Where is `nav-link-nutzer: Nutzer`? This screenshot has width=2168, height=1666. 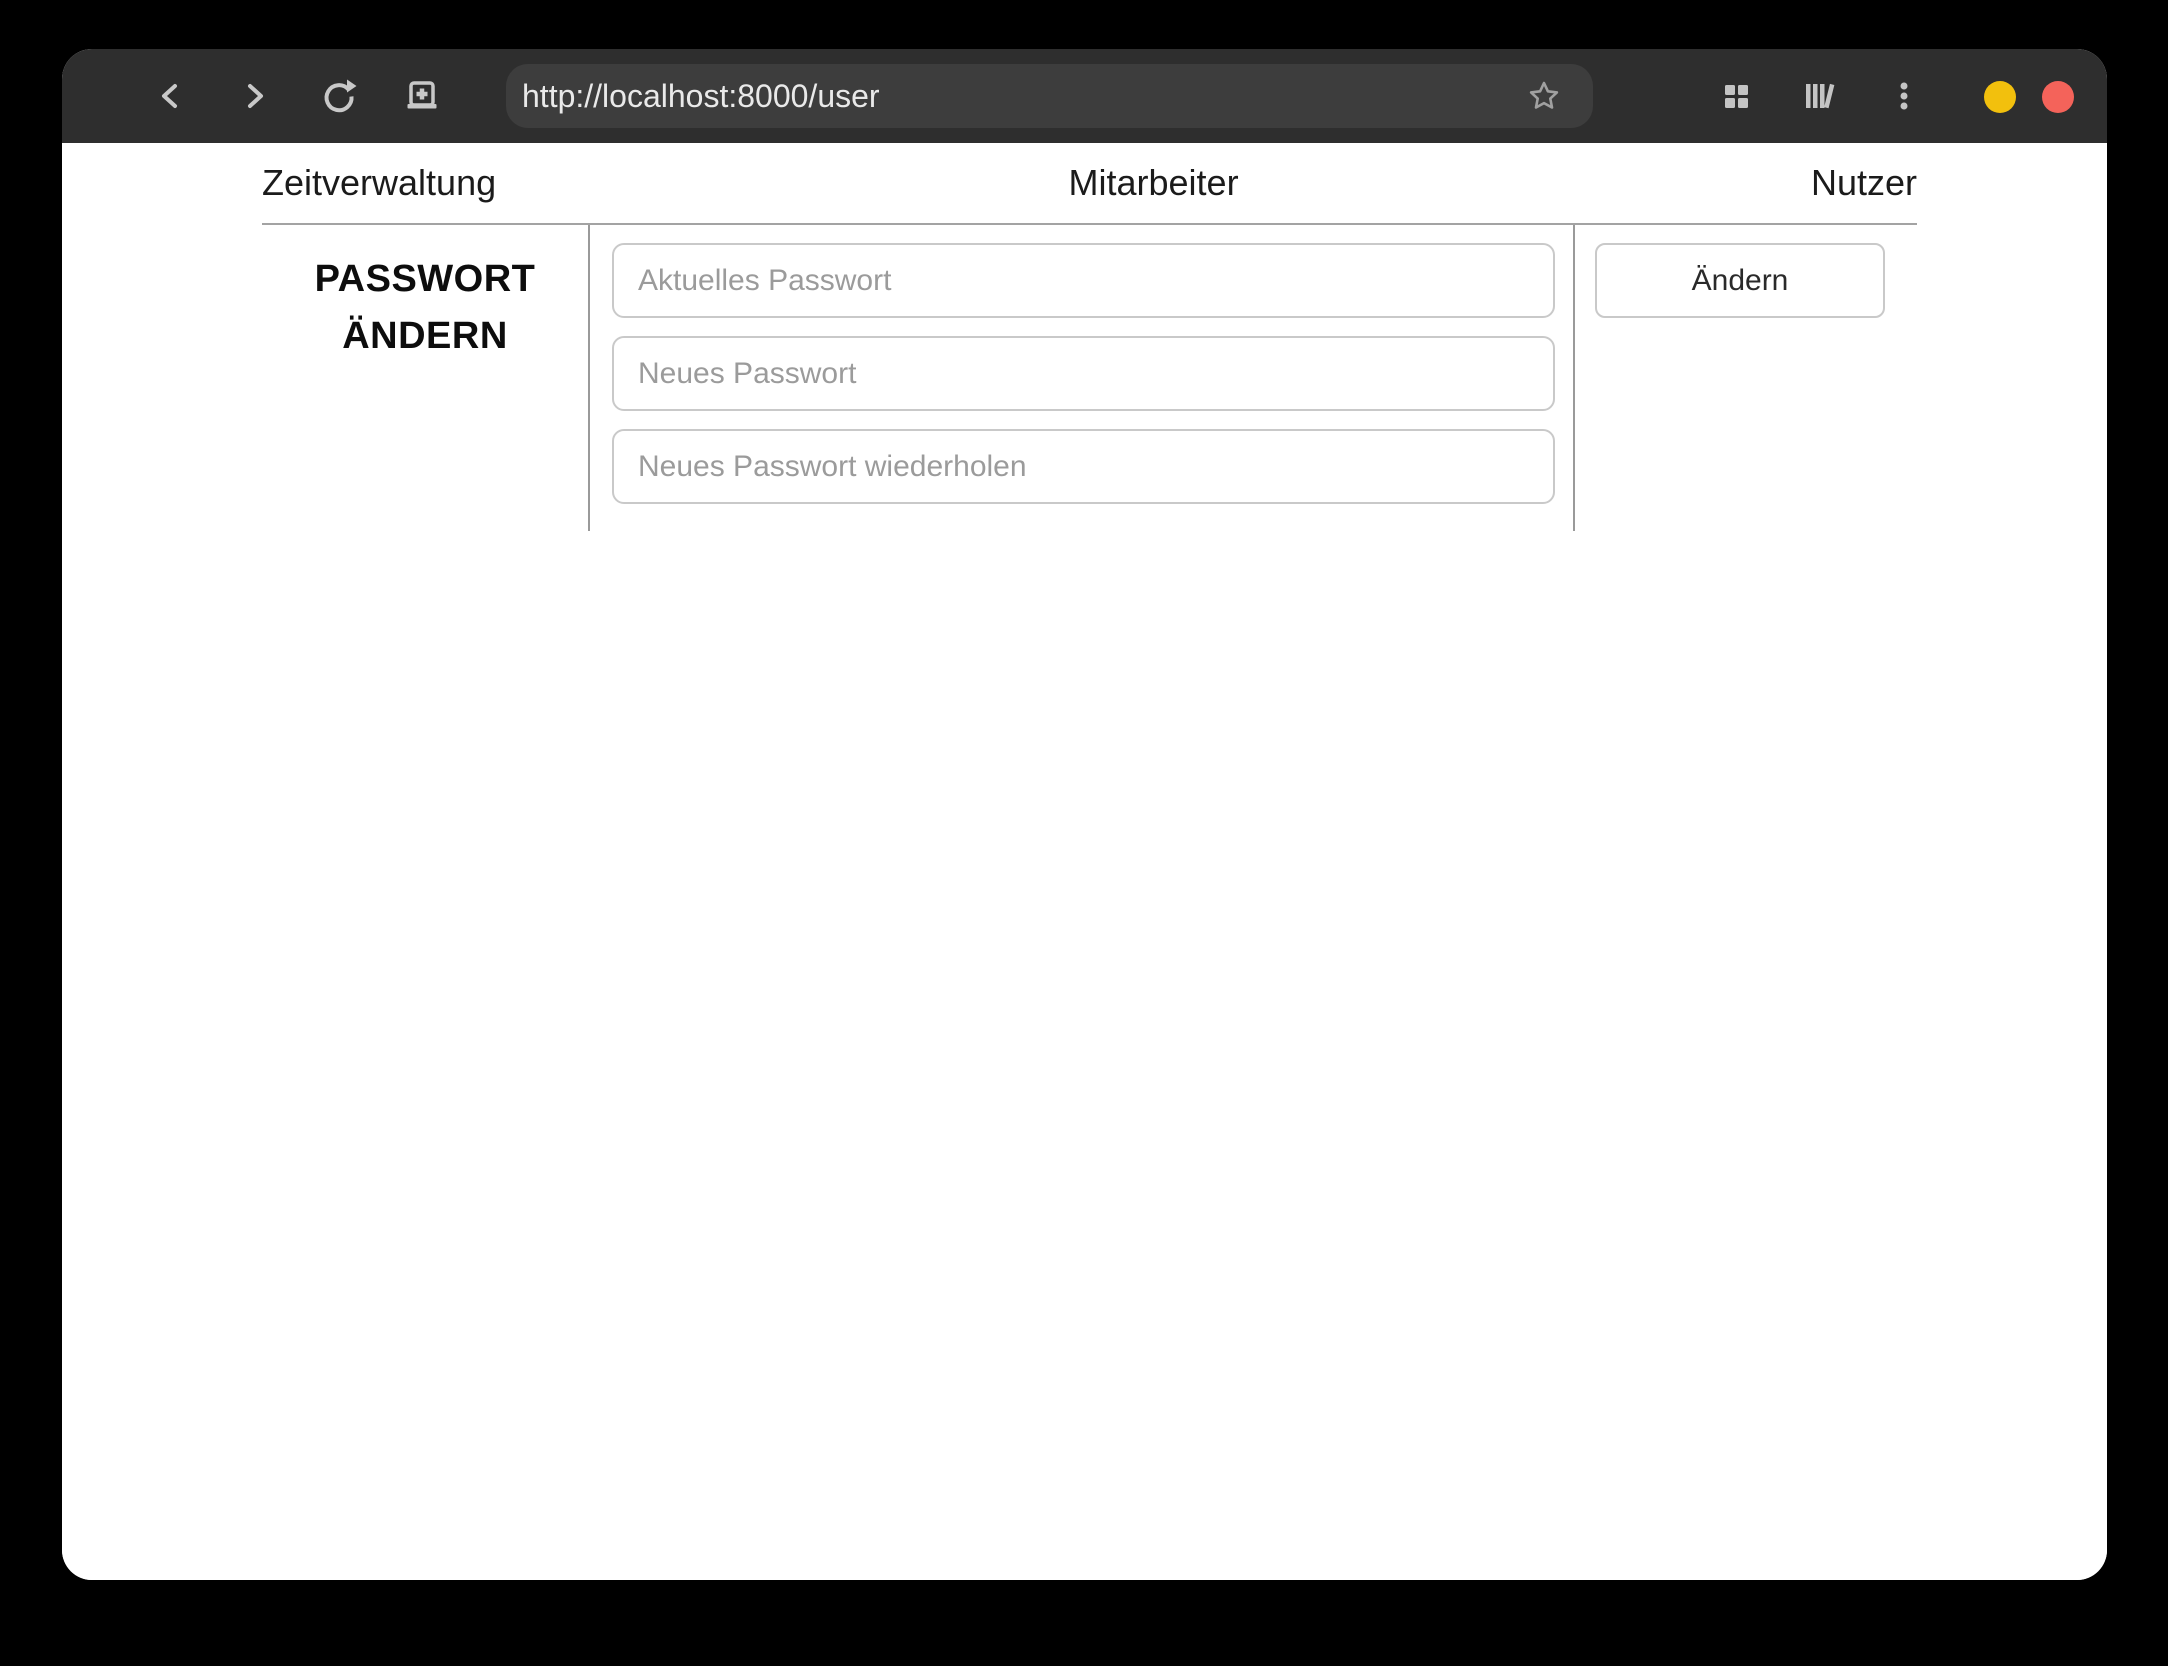
nav-link-nutzer: Nutzer is located at coordinates (1864, 183).